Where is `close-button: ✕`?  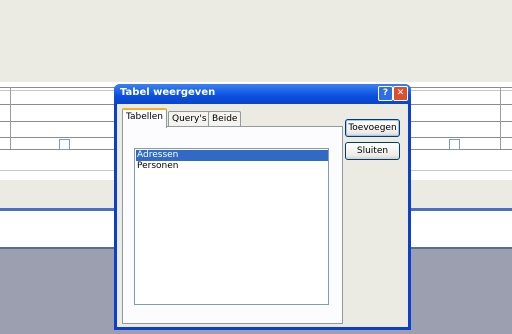
close-button: ✕ is located at coordinates (400, 93).